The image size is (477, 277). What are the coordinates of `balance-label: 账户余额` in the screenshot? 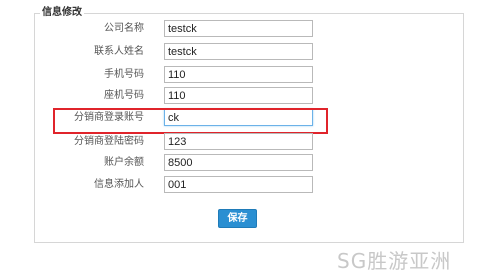 It's located at (124, 162).